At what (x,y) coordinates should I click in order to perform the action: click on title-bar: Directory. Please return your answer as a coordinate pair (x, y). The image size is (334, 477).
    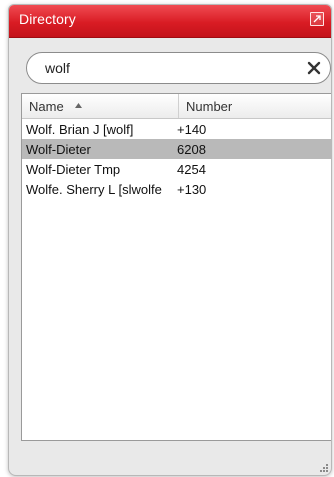
    Looking at the image, I should click on (170, 21).